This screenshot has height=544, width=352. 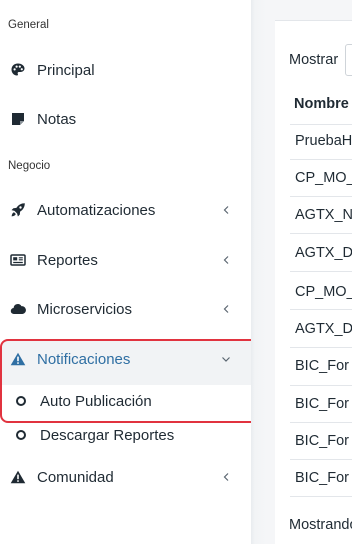 I want to click on sidebar-item-microservicios: Microservicios, so click(x=125, y=309).